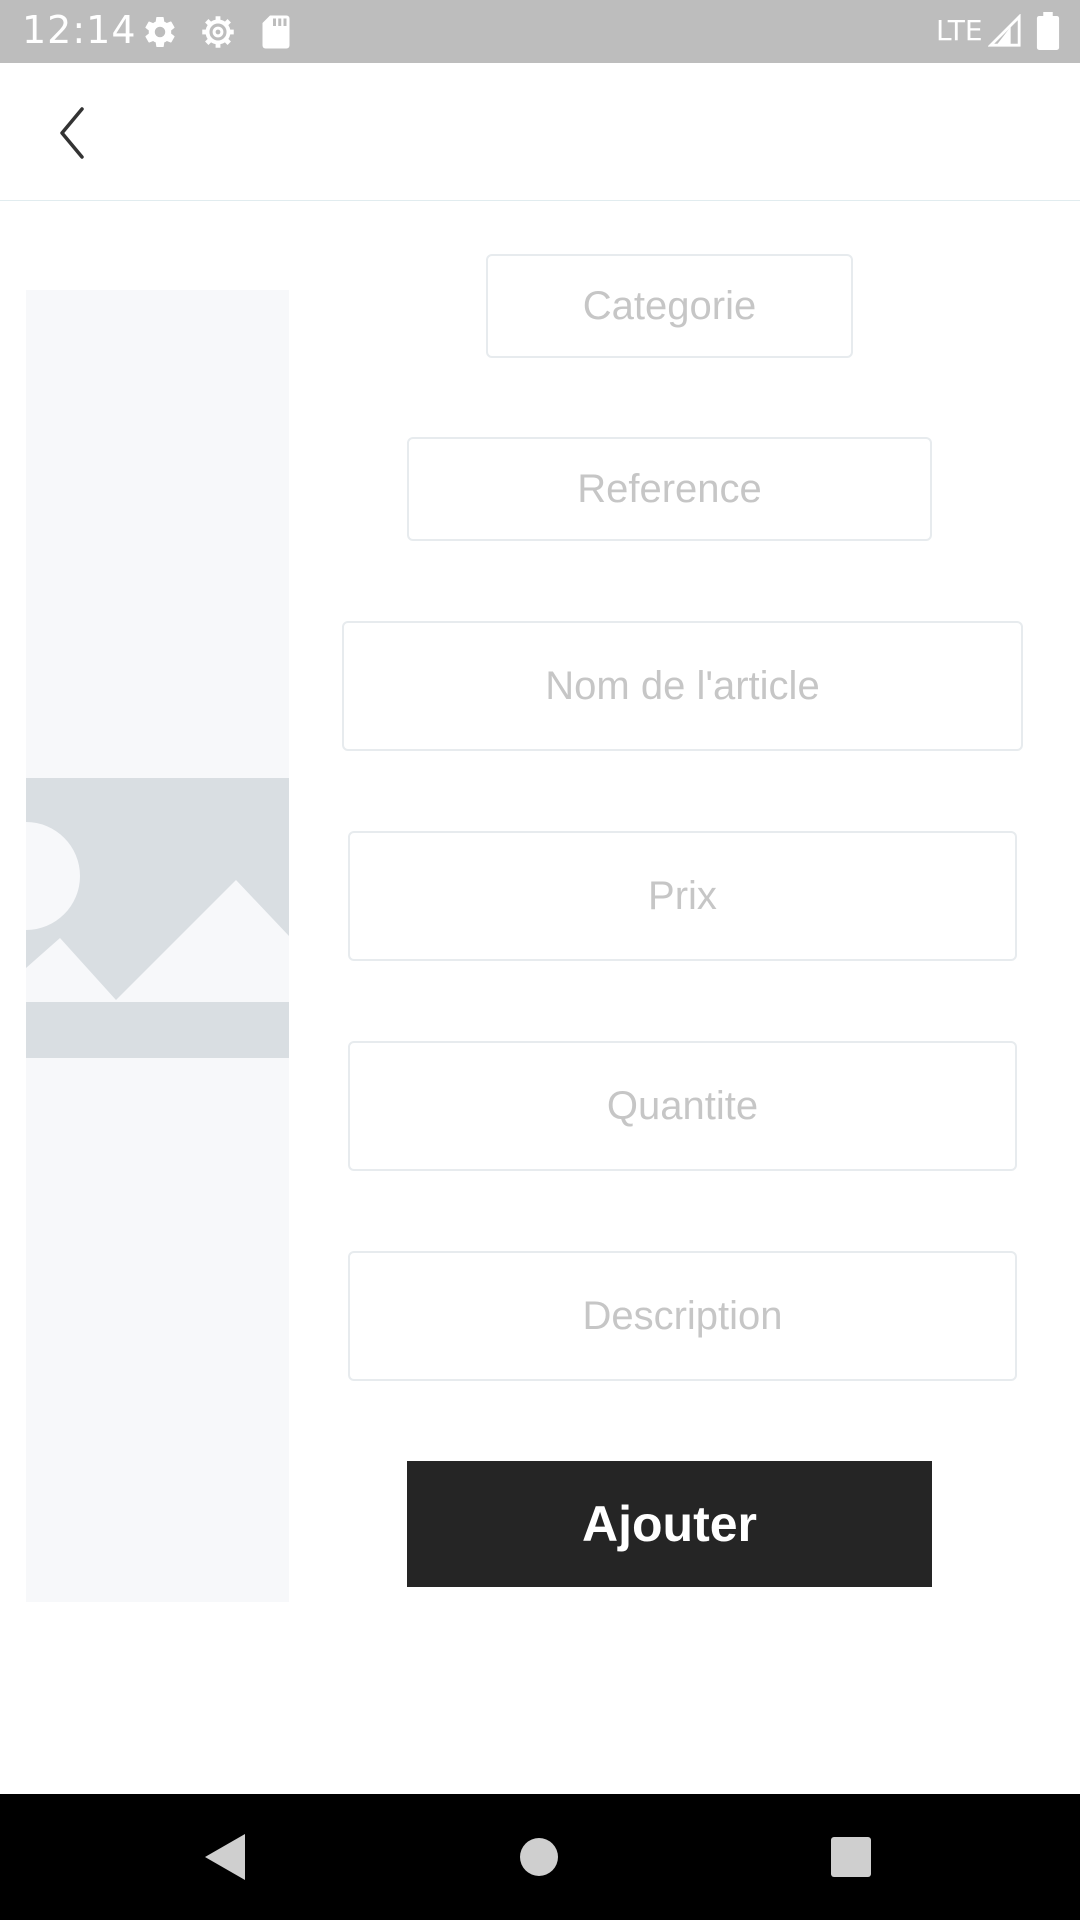  What do you see at coordinates (218, 32) in the screenshot?
I see `settings-cog-icon` at bounding box center [218, 32].